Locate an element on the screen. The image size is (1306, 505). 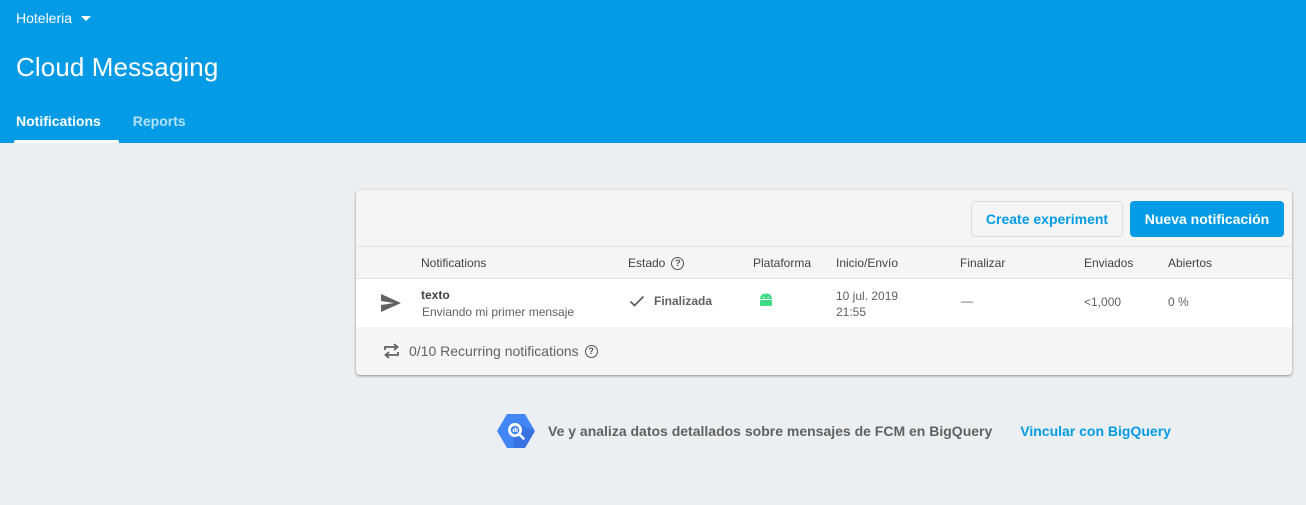
tab-bar: Notifications Reports is located at coordinates (101, 123).